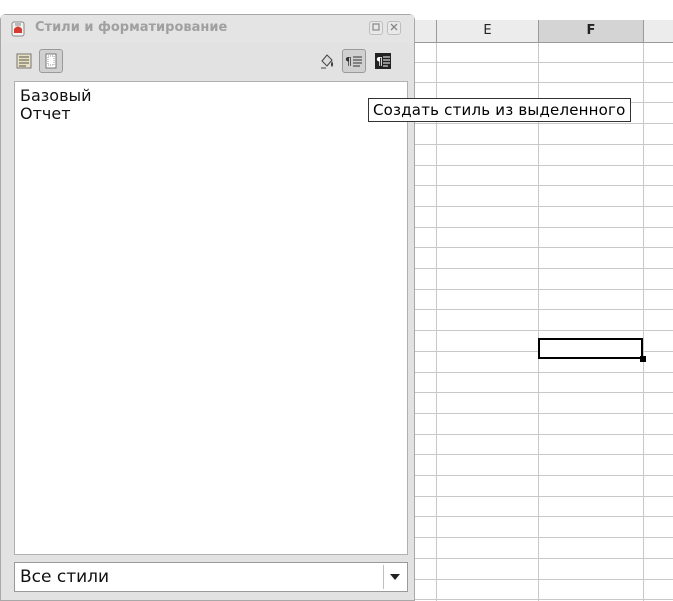  What do you see at coordinates (131, 27) in the screenshot?
I see `panel-title: Стили и форматирование` at bounding box center [131, 27].